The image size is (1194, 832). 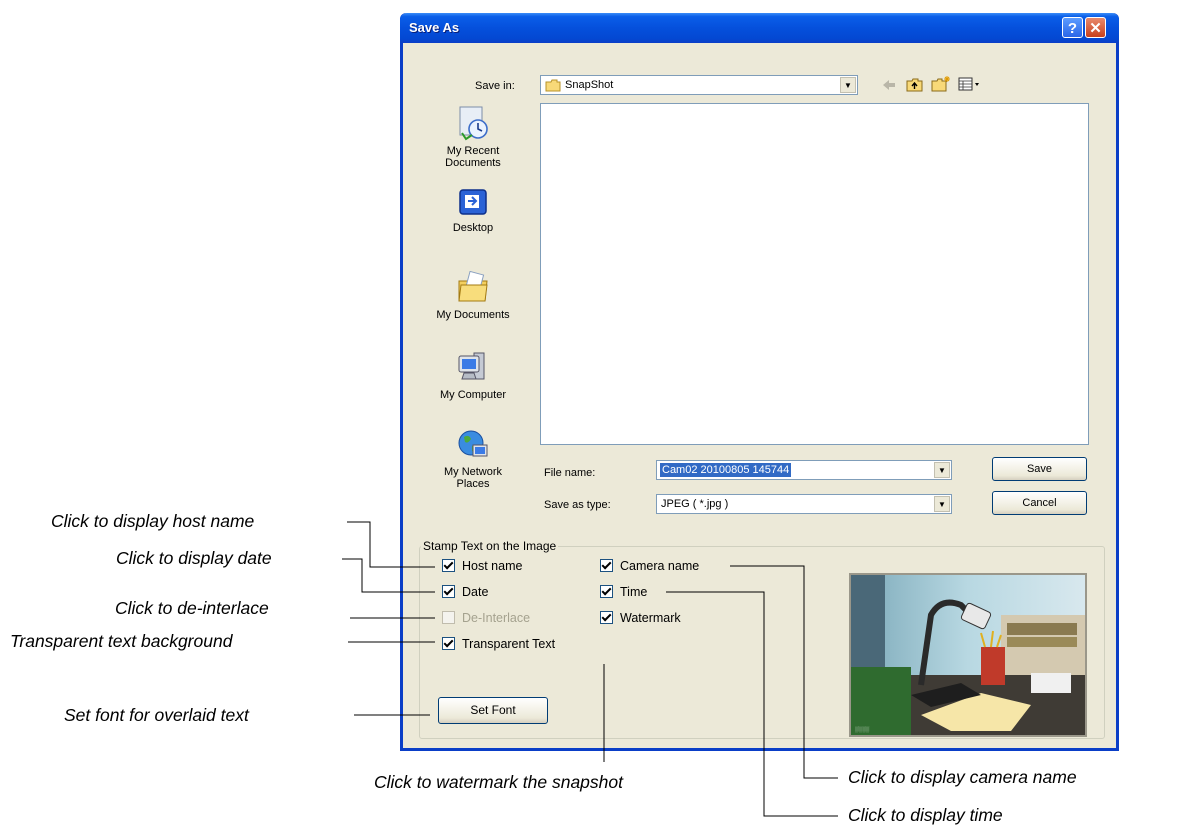 I want to click on annotation-leader-lines, so click(x=590, y=669).